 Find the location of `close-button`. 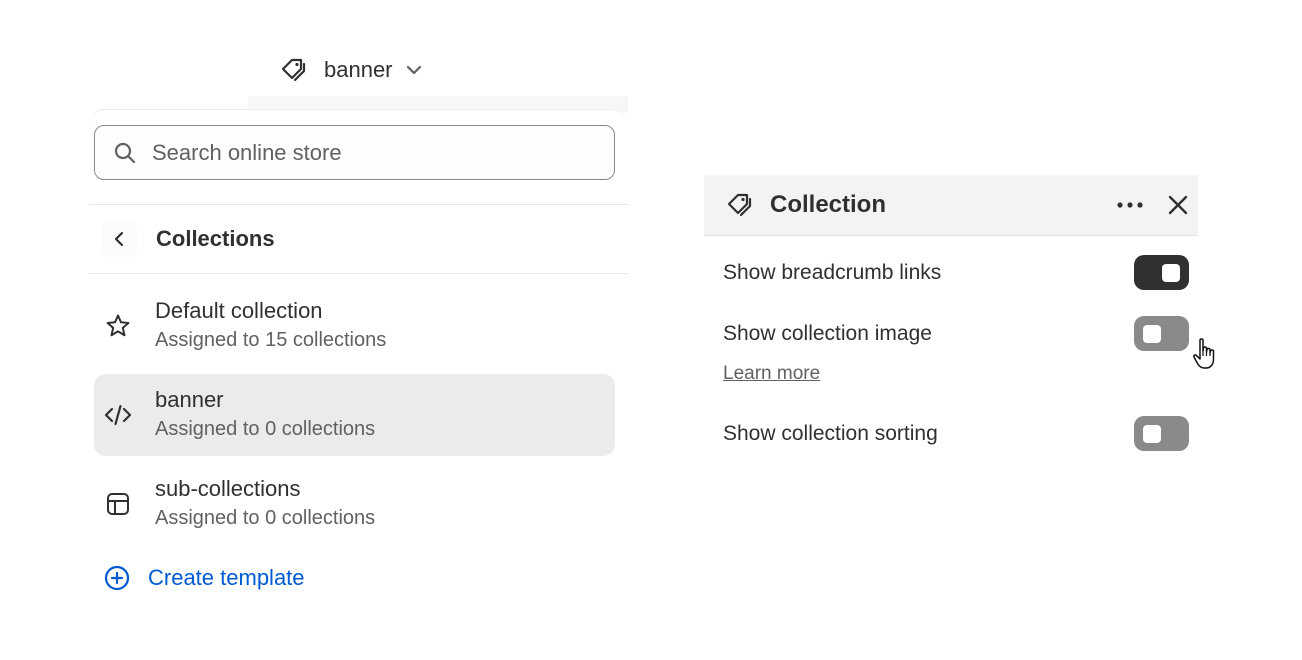

close-button is located at coordinates (1178, 205).